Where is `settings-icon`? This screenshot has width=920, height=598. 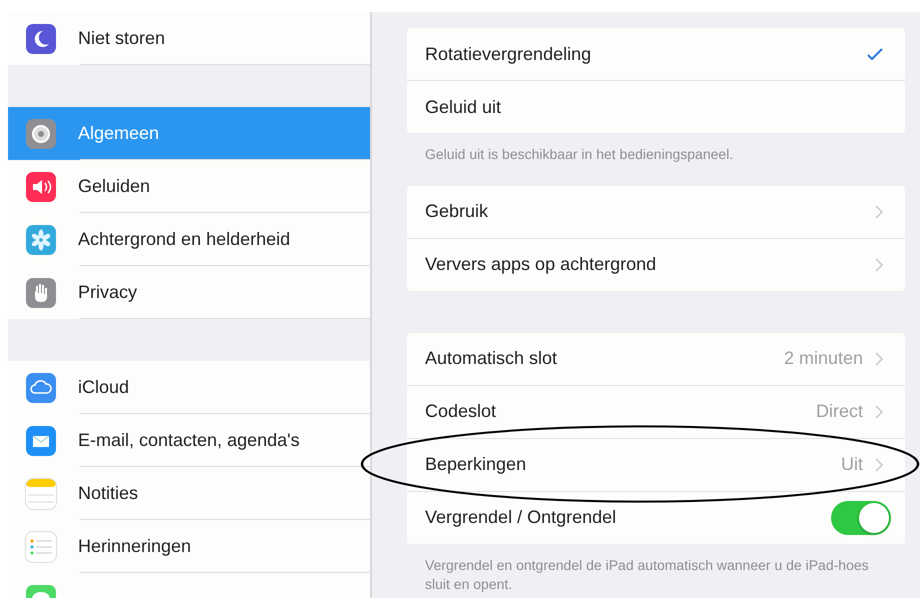
settings-icon is located at coordinates (41, 133).